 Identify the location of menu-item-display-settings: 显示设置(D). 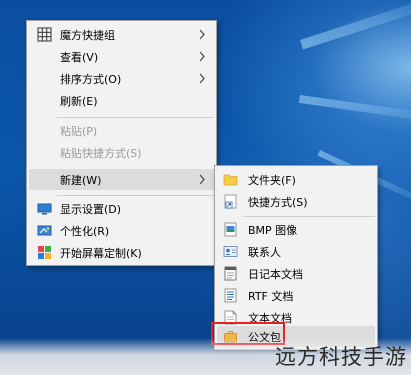
(121, 208).